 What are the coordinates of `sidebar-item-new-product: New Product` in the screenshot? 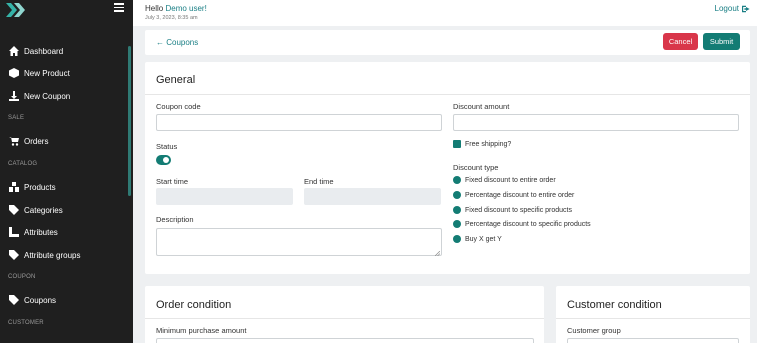 It's located at (39, 73).